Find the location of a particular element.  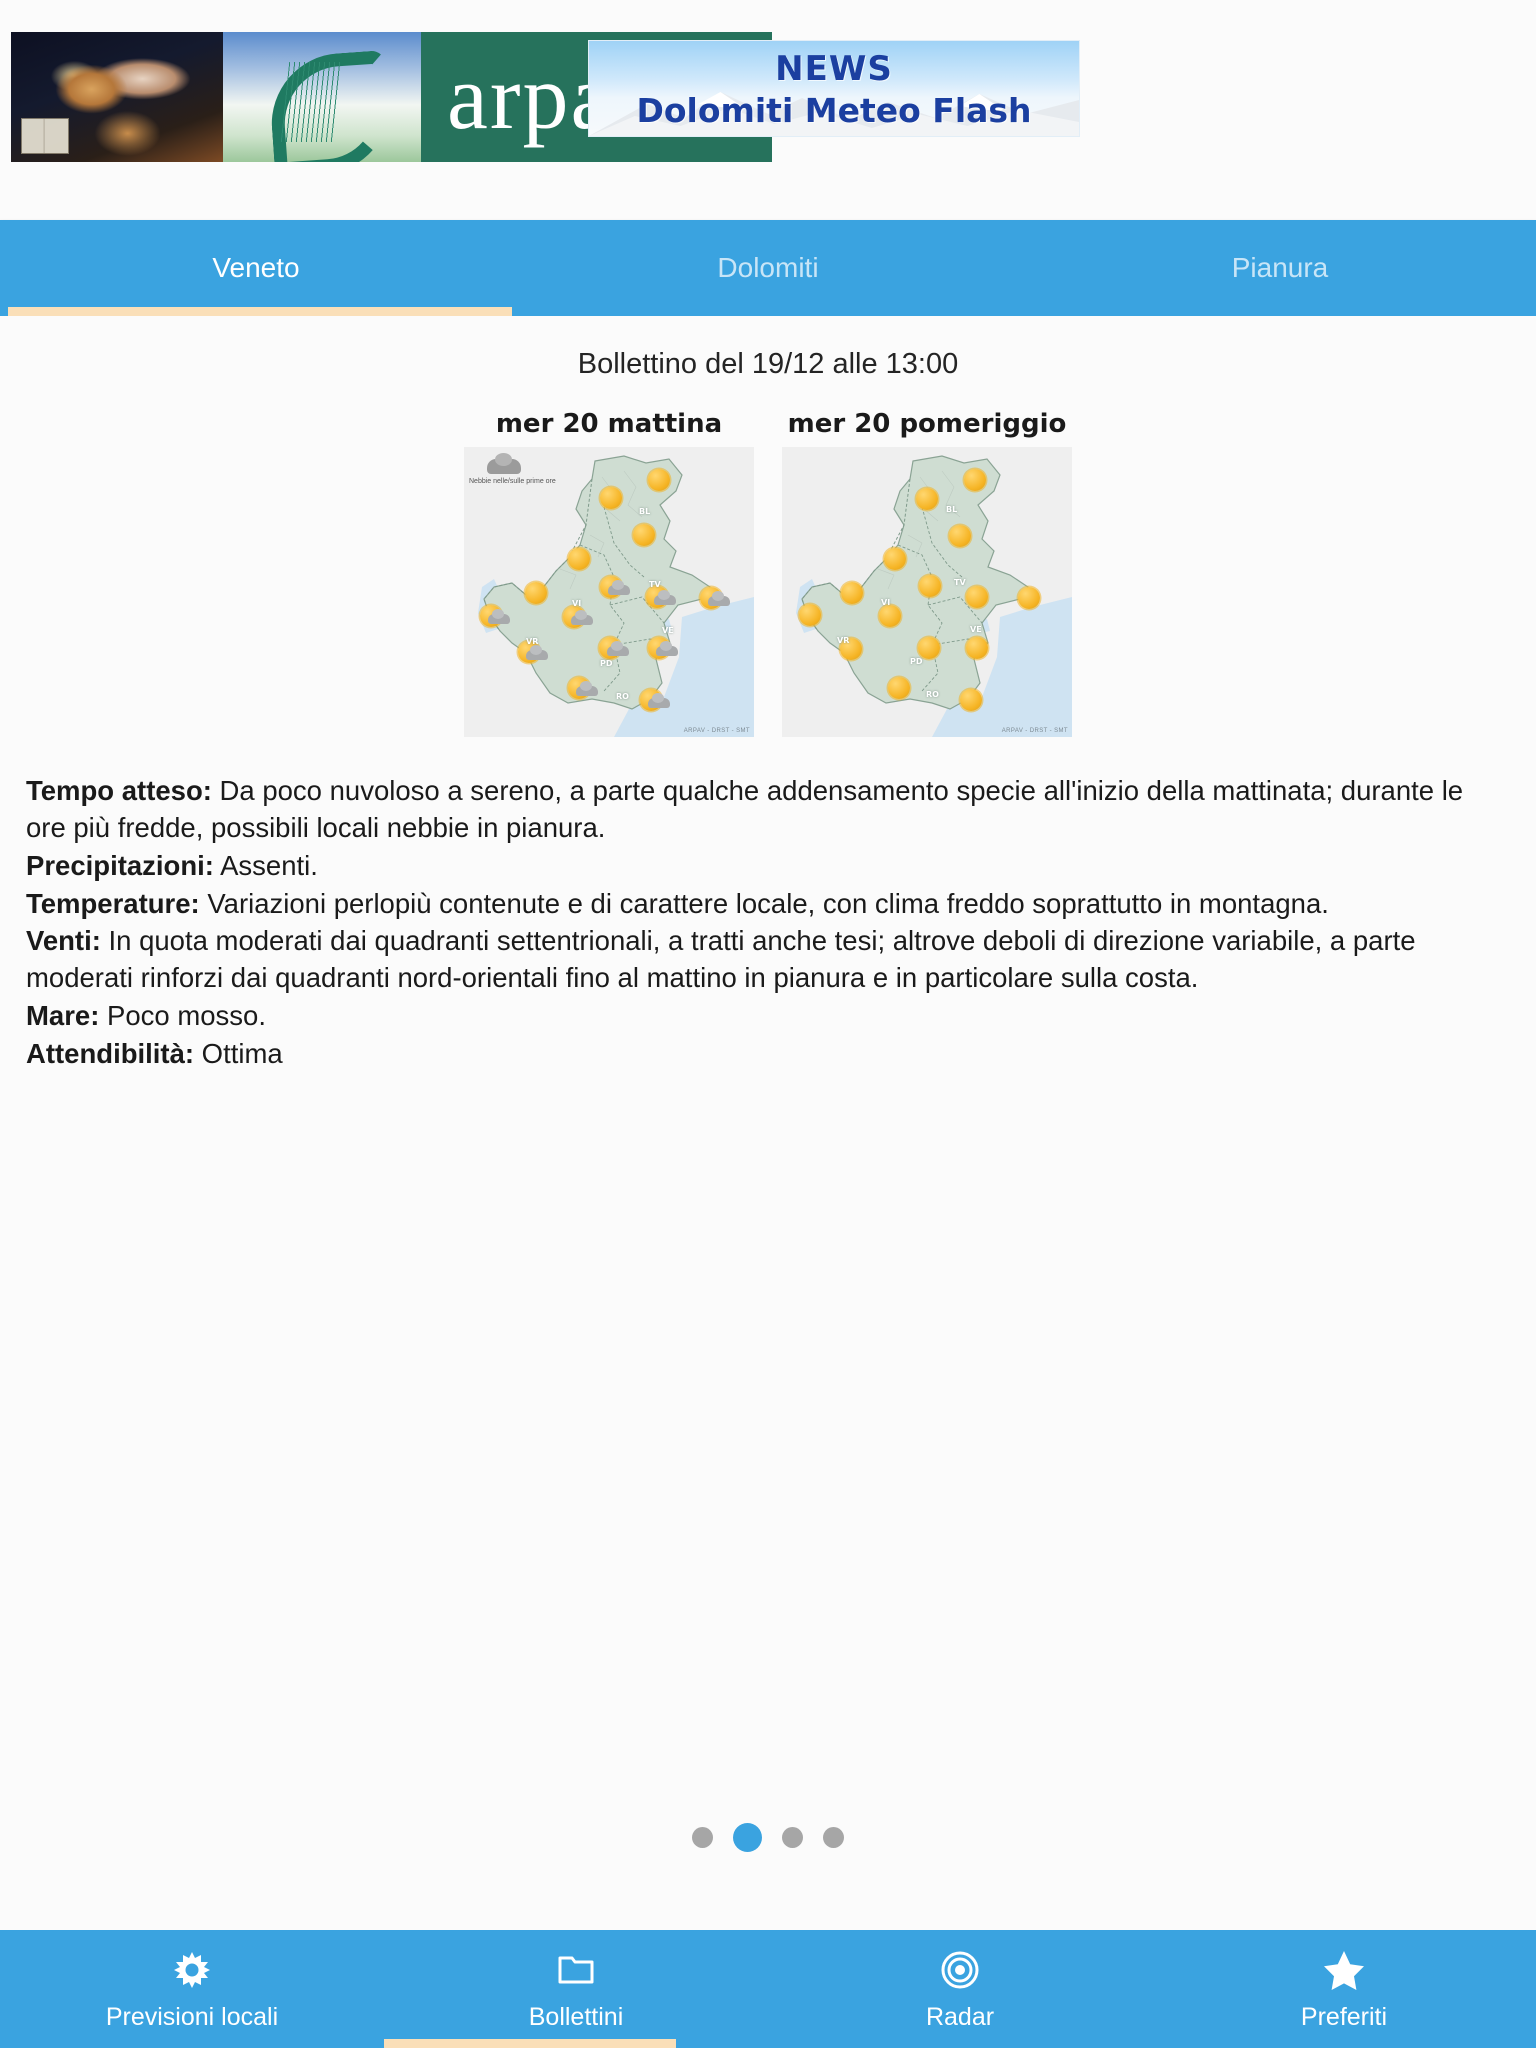

nav-label-preferiti: Preferiti is located at coordinates (1344, 2016).